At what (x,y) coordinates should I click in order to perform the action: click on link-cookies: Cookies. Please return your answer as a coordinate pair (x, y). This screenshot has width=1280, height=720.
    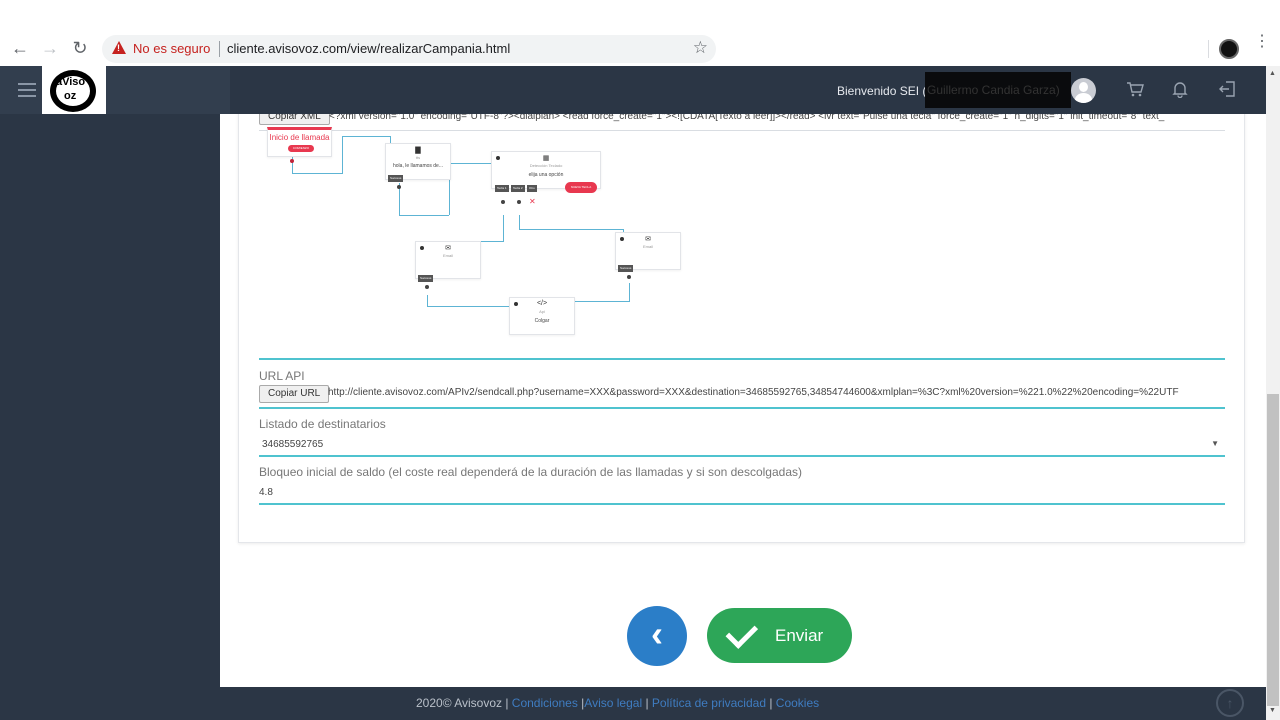
    Looking at the image, I should click on (797, 703).